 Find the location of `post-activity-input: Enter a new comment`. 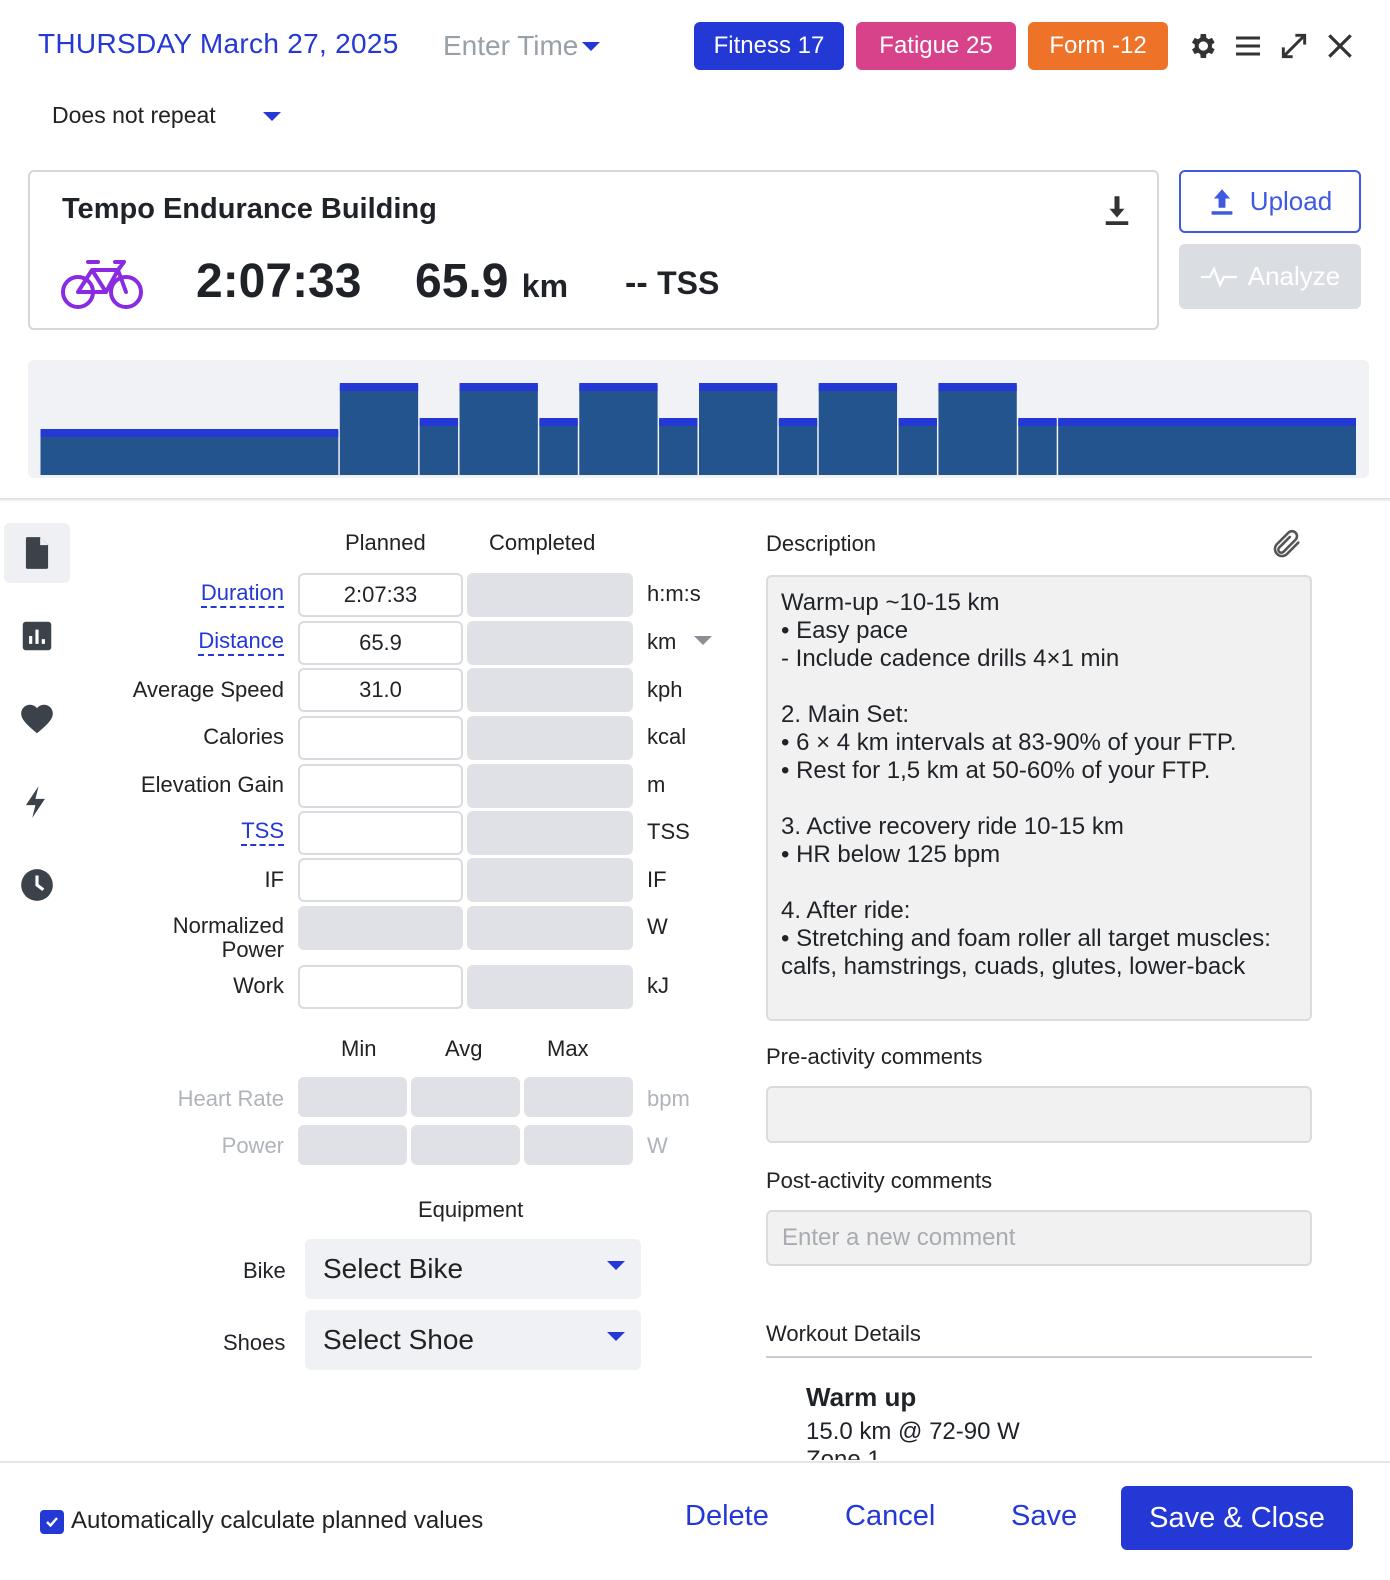

post-activity-input: Enter a new comment is located at coordinates (1039, 1238).